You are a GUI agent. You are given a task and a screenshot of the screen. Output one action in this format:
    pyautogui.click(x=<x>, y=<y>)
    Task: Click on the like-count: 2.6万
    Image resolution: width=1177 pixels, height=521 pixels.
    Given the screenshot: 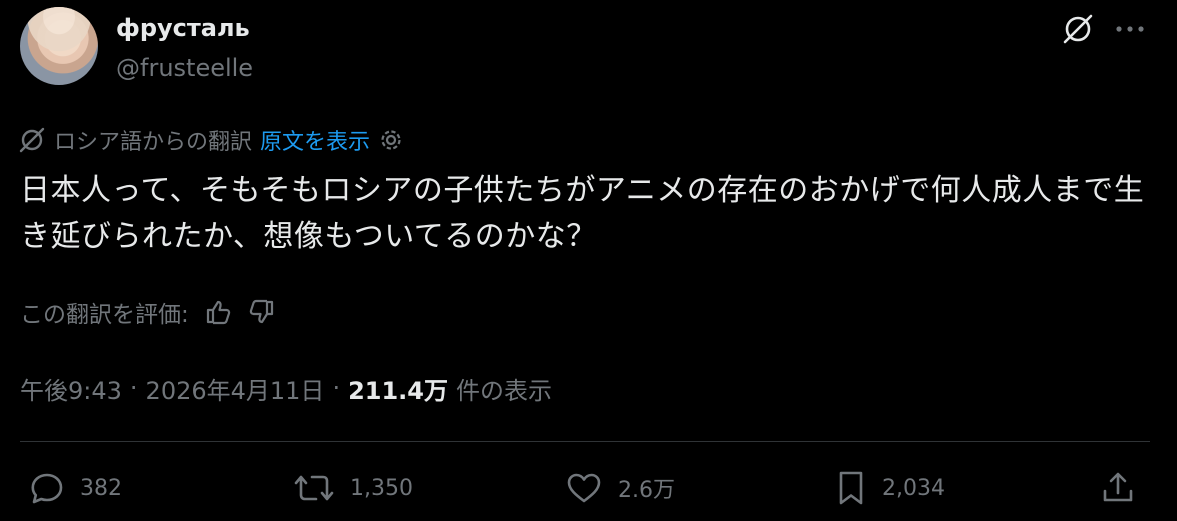 What is the action you would take?
    pyautogui.click(x=646, y=490)
    